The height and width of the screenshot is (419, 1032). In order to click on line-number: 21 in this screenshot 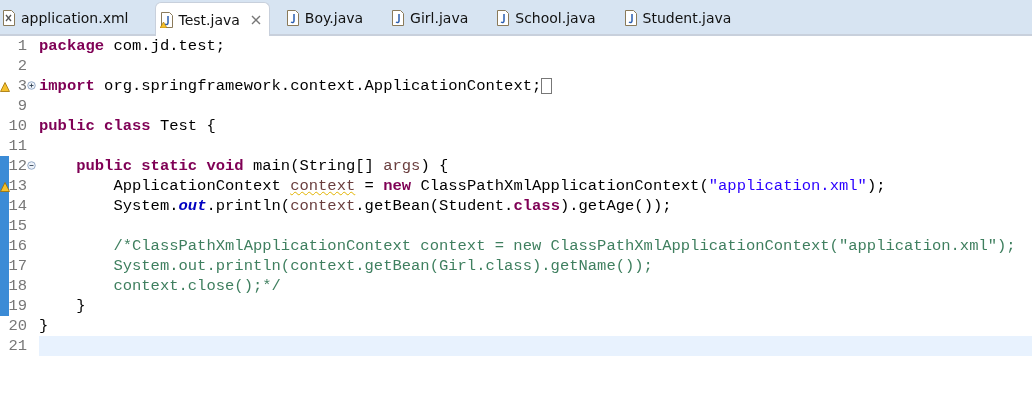, I will do `click(17, 346)`.